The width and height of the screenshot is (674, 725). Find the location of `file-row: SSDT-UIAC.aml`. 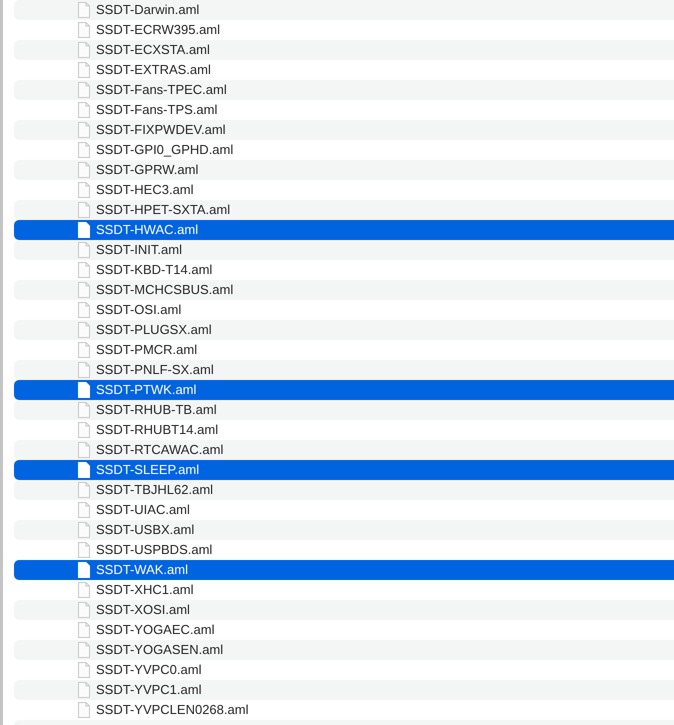

file-row: SSDT-UIAC.aml is located at coordinates (344, 510).